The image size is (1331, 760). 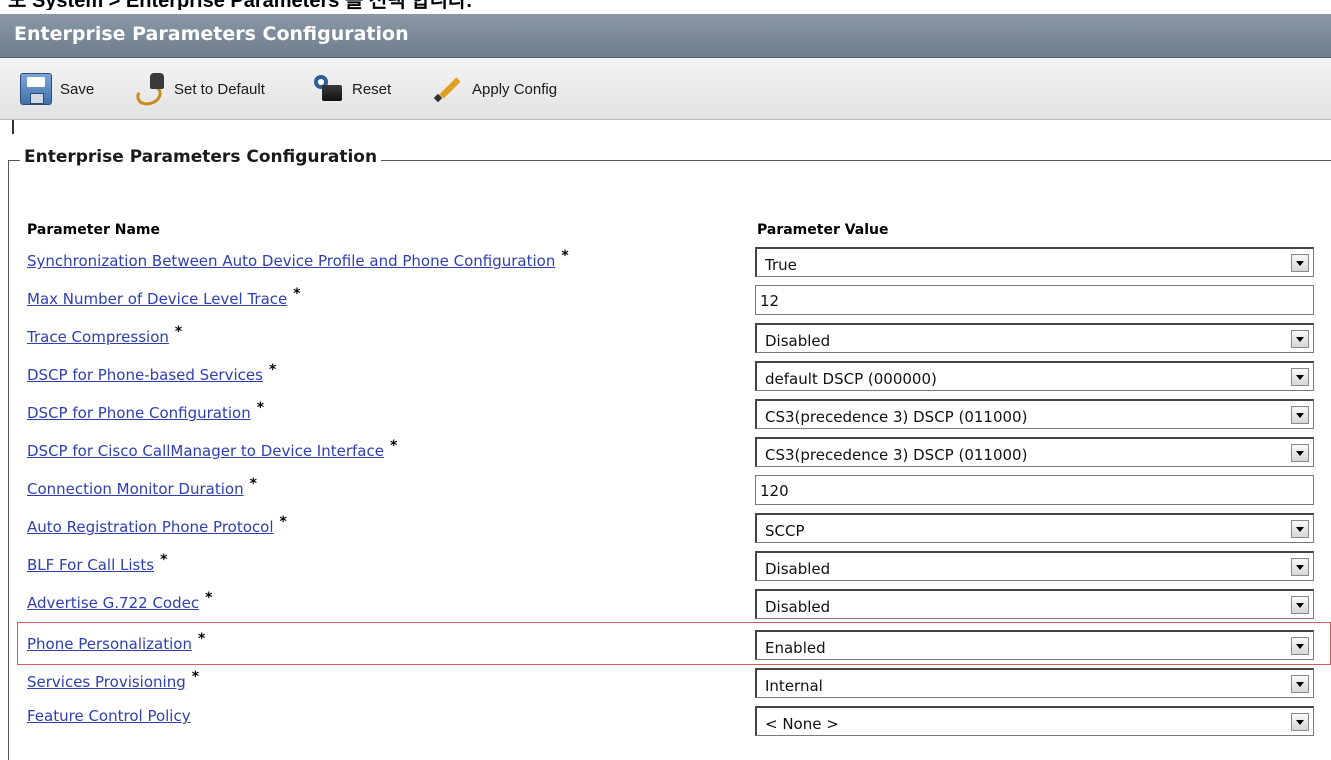 What do you see at coordinates (665, 492) in the screenshot?
I see `parameter-row: Connection Monitor Duration * 120` at bounding box center [665, 492].